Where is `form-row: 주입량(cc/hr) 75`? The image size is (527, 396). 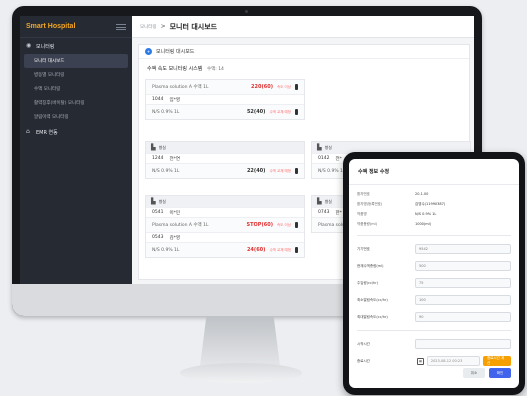 form-row: 주입량(cc/hr) 75 is located at coordinates (434, 283).